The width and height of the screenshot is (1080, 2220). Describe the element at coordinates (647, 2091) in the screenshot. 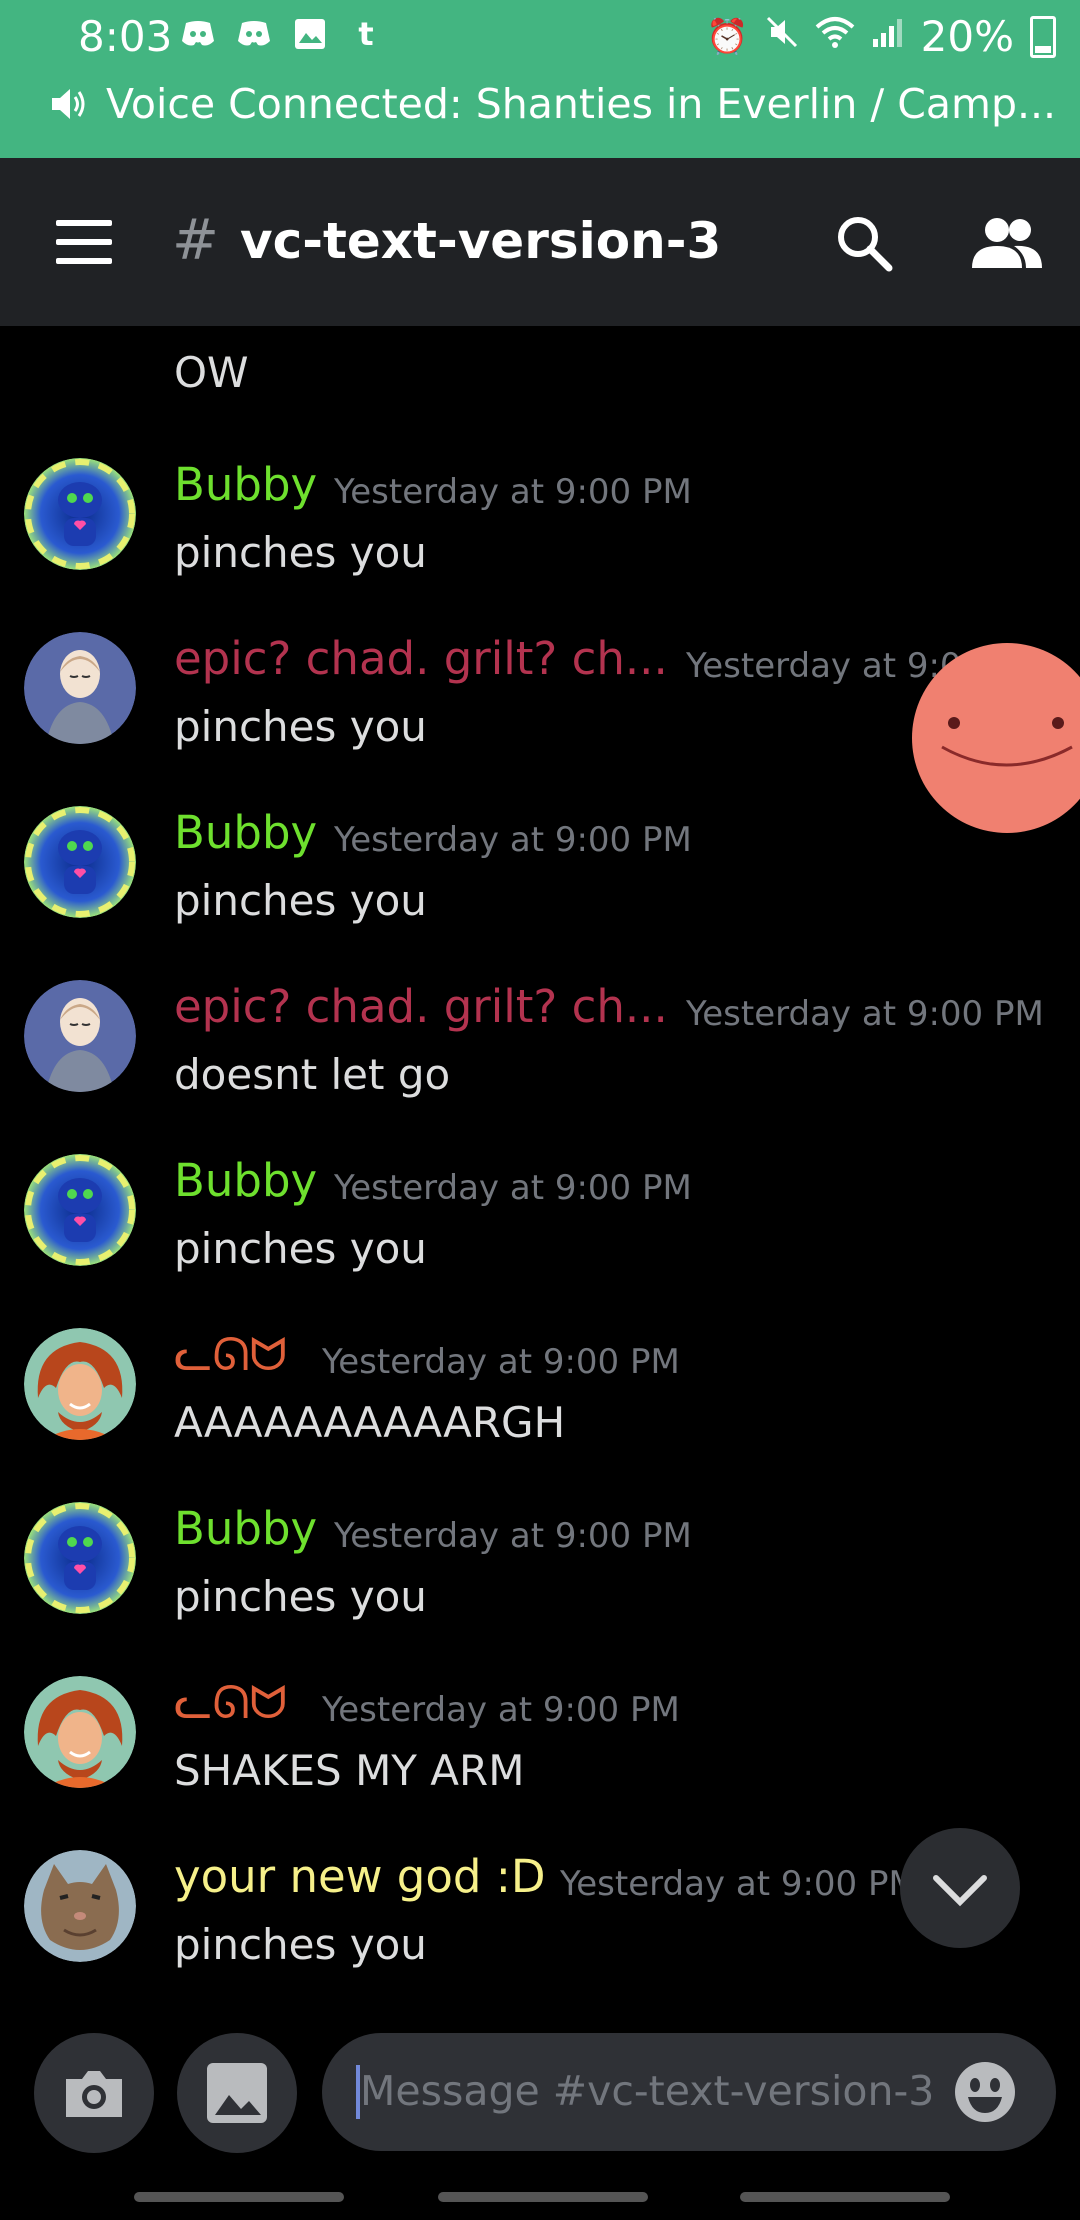

I see `message-placeholder: Message #vc-text-version-3` at that location.